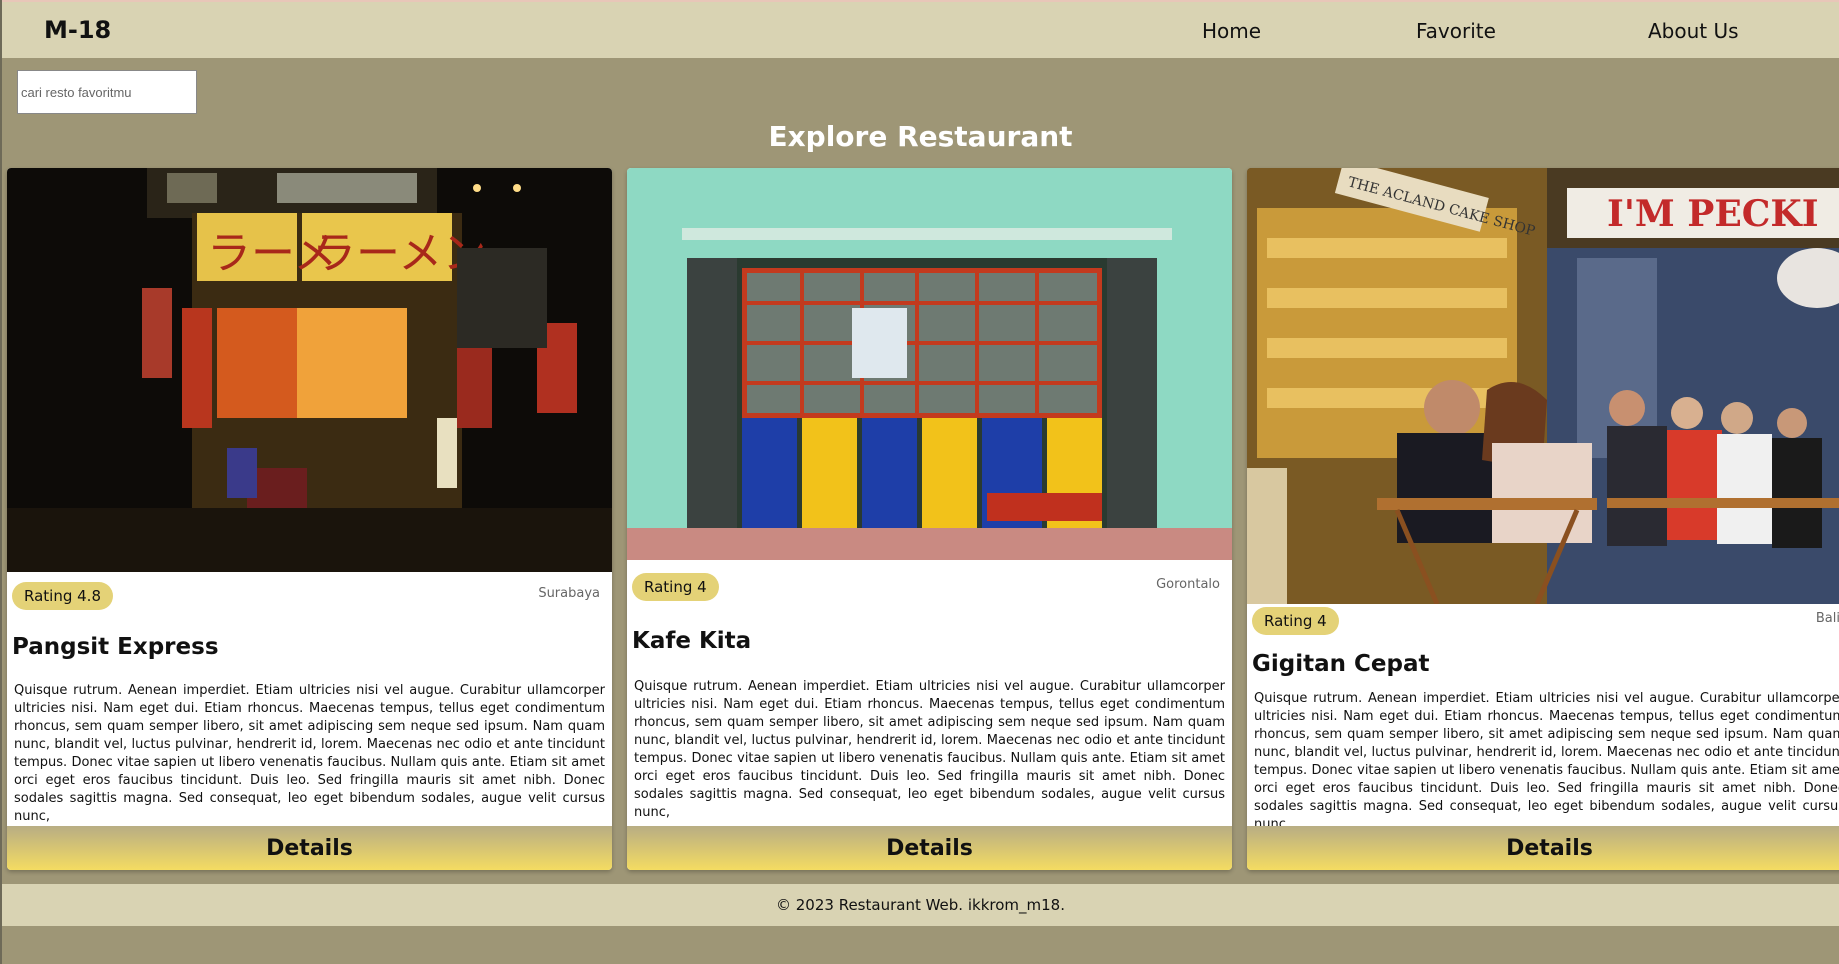  Describe the element at coordinates (1231, 31) in the screenshot. I see `nav-home-link: Home` at that location.